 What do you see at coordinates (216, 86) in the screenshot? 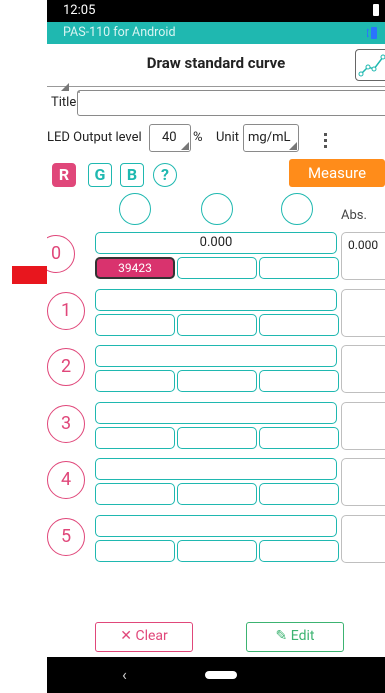
I see `header-divider` at bounding box center [216, 86].